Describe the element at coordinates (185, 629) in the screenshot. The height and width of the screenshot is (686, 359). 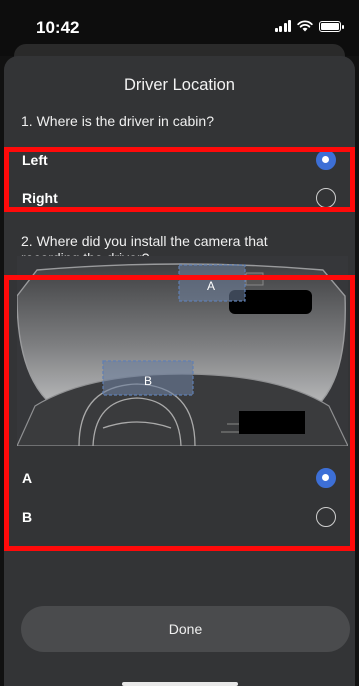
I see `done-button: Done` at that location.